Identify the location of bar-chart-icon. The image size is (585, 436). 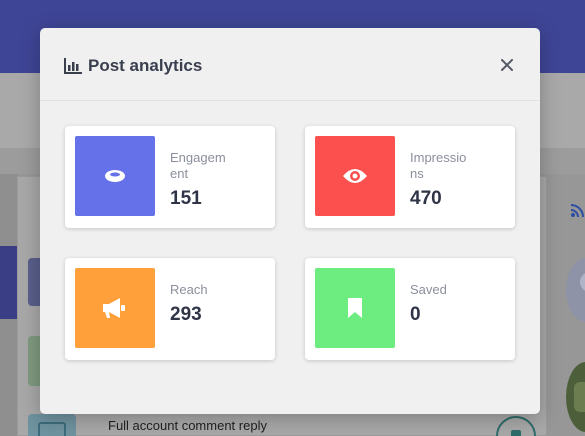
(73, 66).